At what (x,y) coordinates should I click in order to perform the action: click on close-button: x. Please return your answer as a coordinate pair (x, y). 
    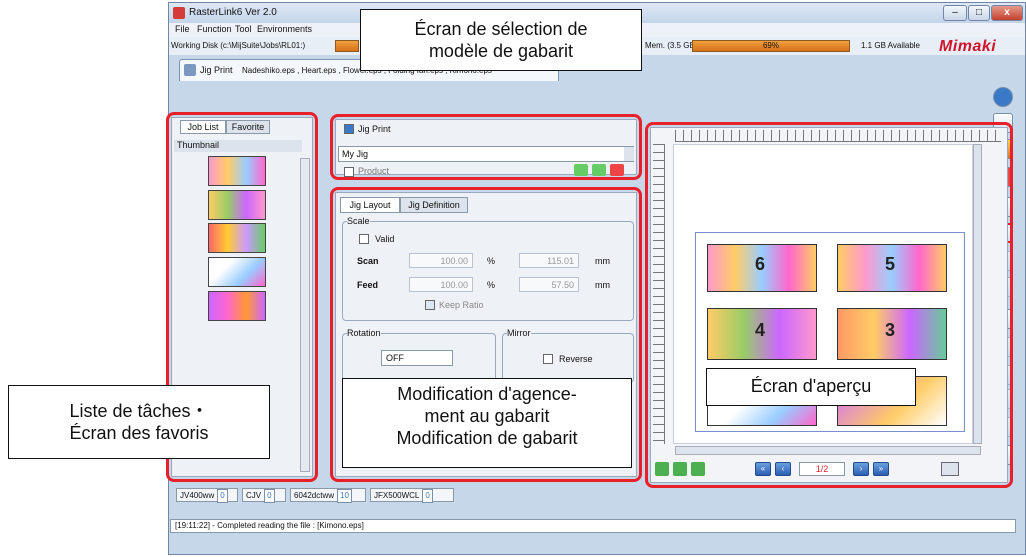
    Looking at the image, I should click on (1007, 13).